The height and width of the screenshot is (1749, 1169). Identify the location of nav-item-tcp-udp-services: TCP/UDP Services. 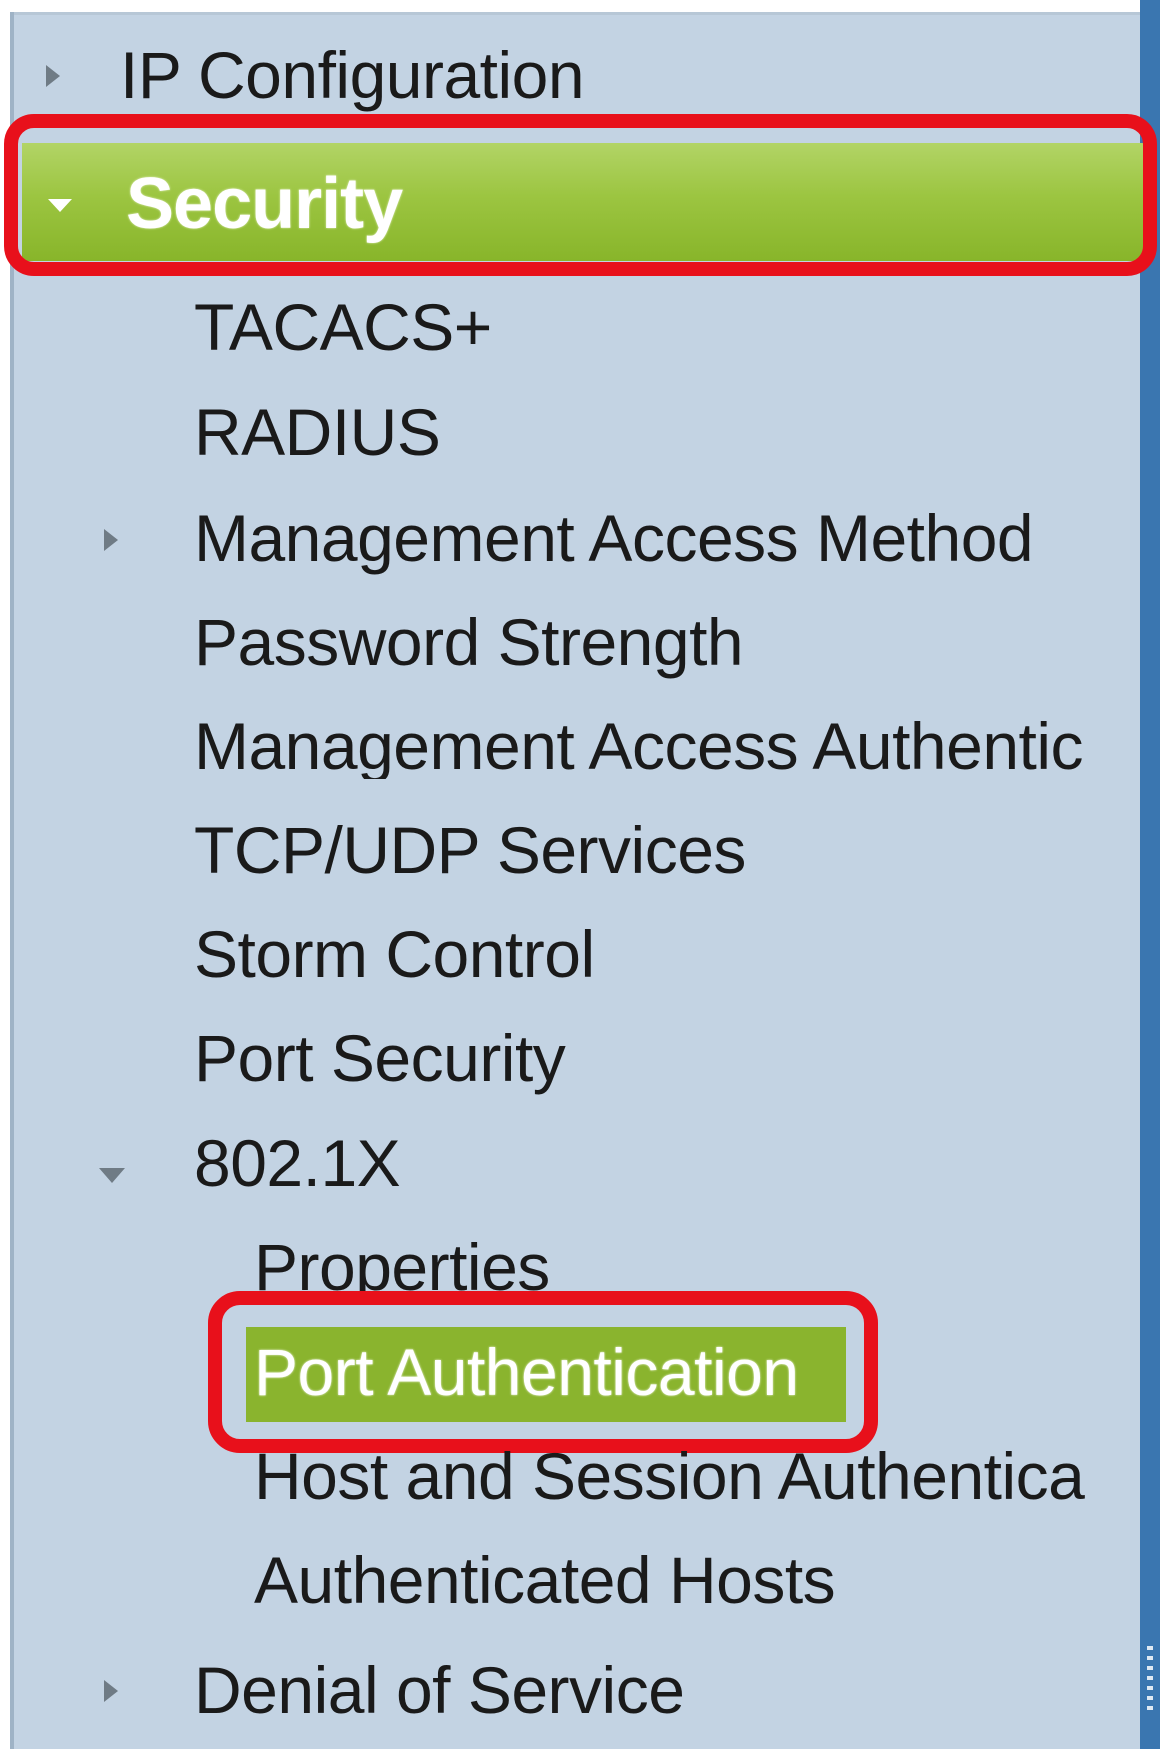
(470, 850).